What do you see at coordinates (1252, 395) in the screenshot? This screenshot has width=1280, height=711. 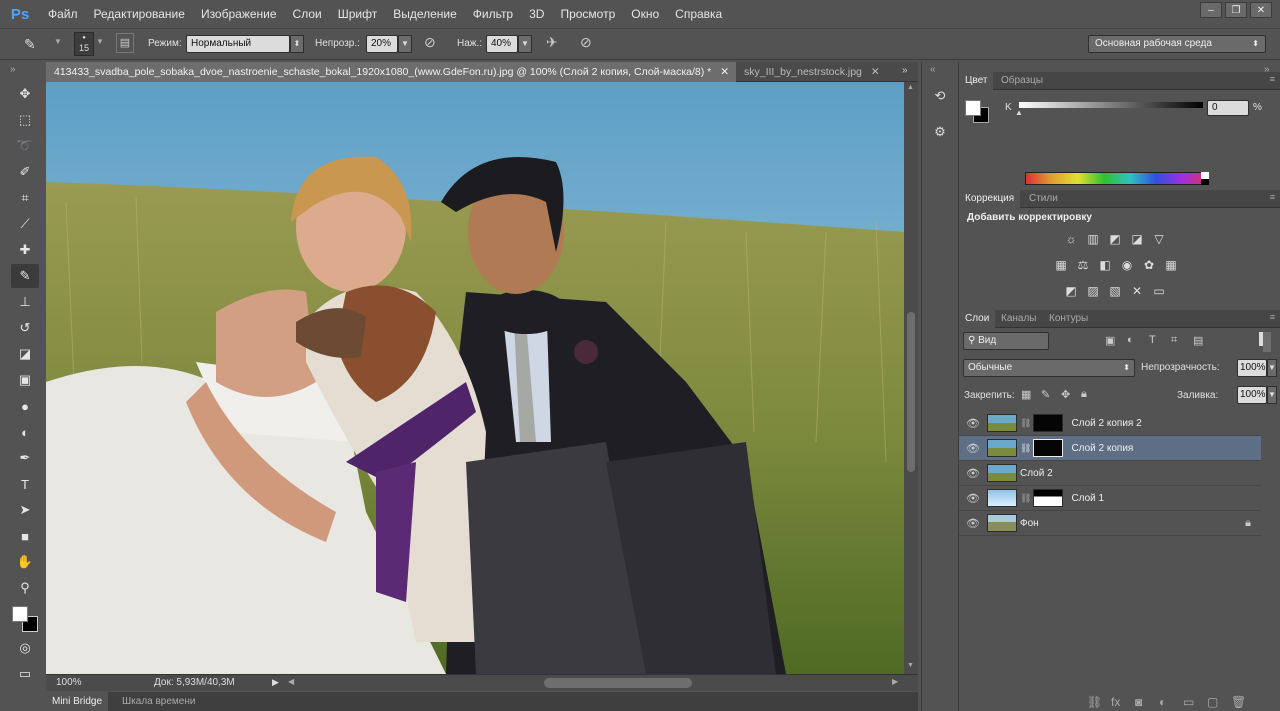 I see `fill-input: 100%` at bounding box center [1252, 395].